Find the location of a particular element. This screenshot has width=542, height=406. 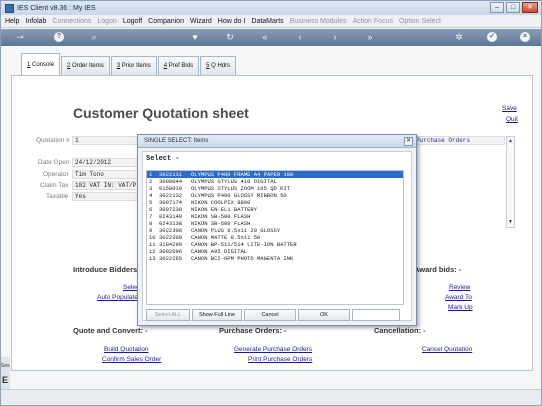

tab-1: 2 Order Items is located at coordinates (85, 65).